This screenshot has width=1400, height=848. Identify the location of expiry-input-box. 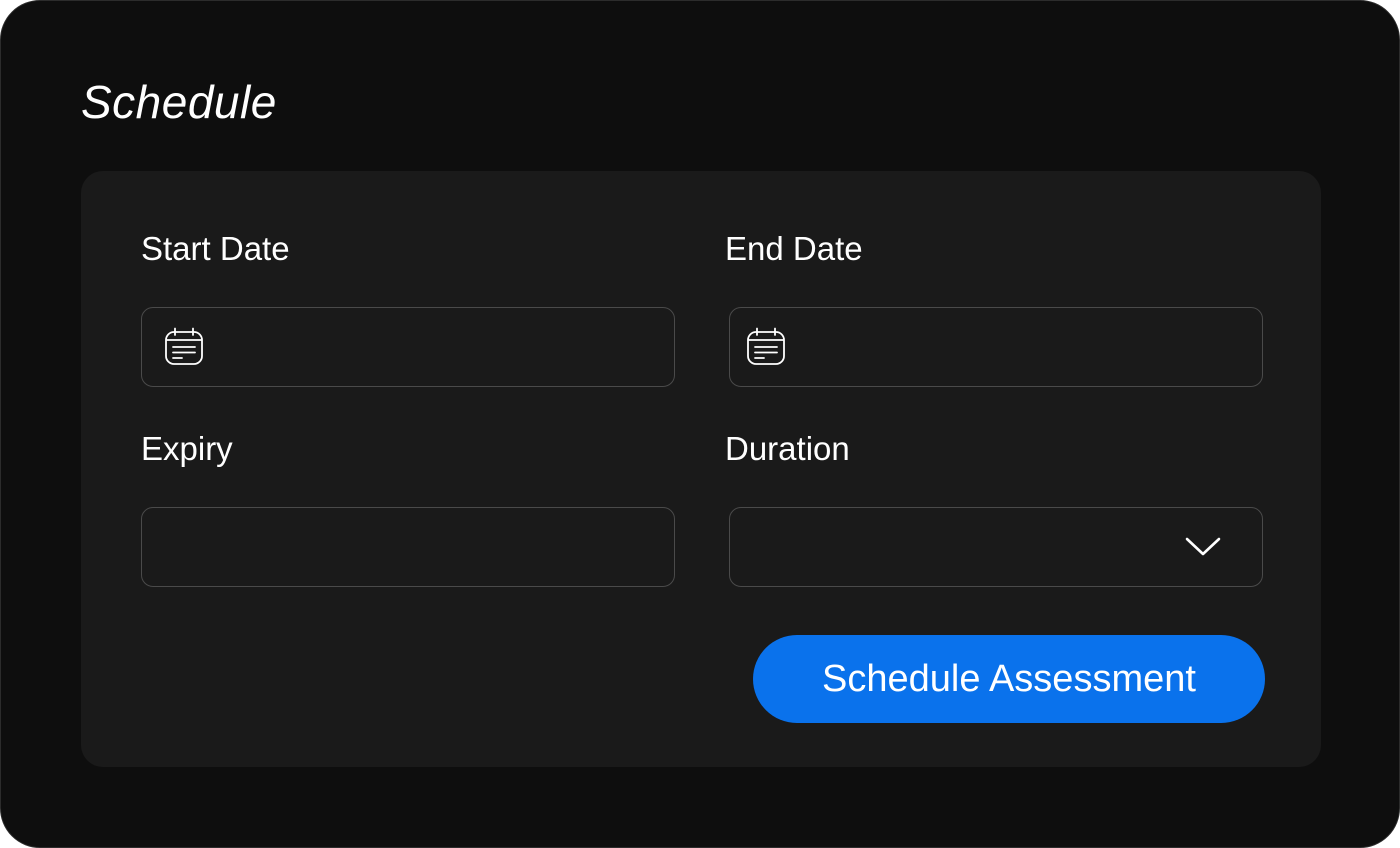
(408, 547).